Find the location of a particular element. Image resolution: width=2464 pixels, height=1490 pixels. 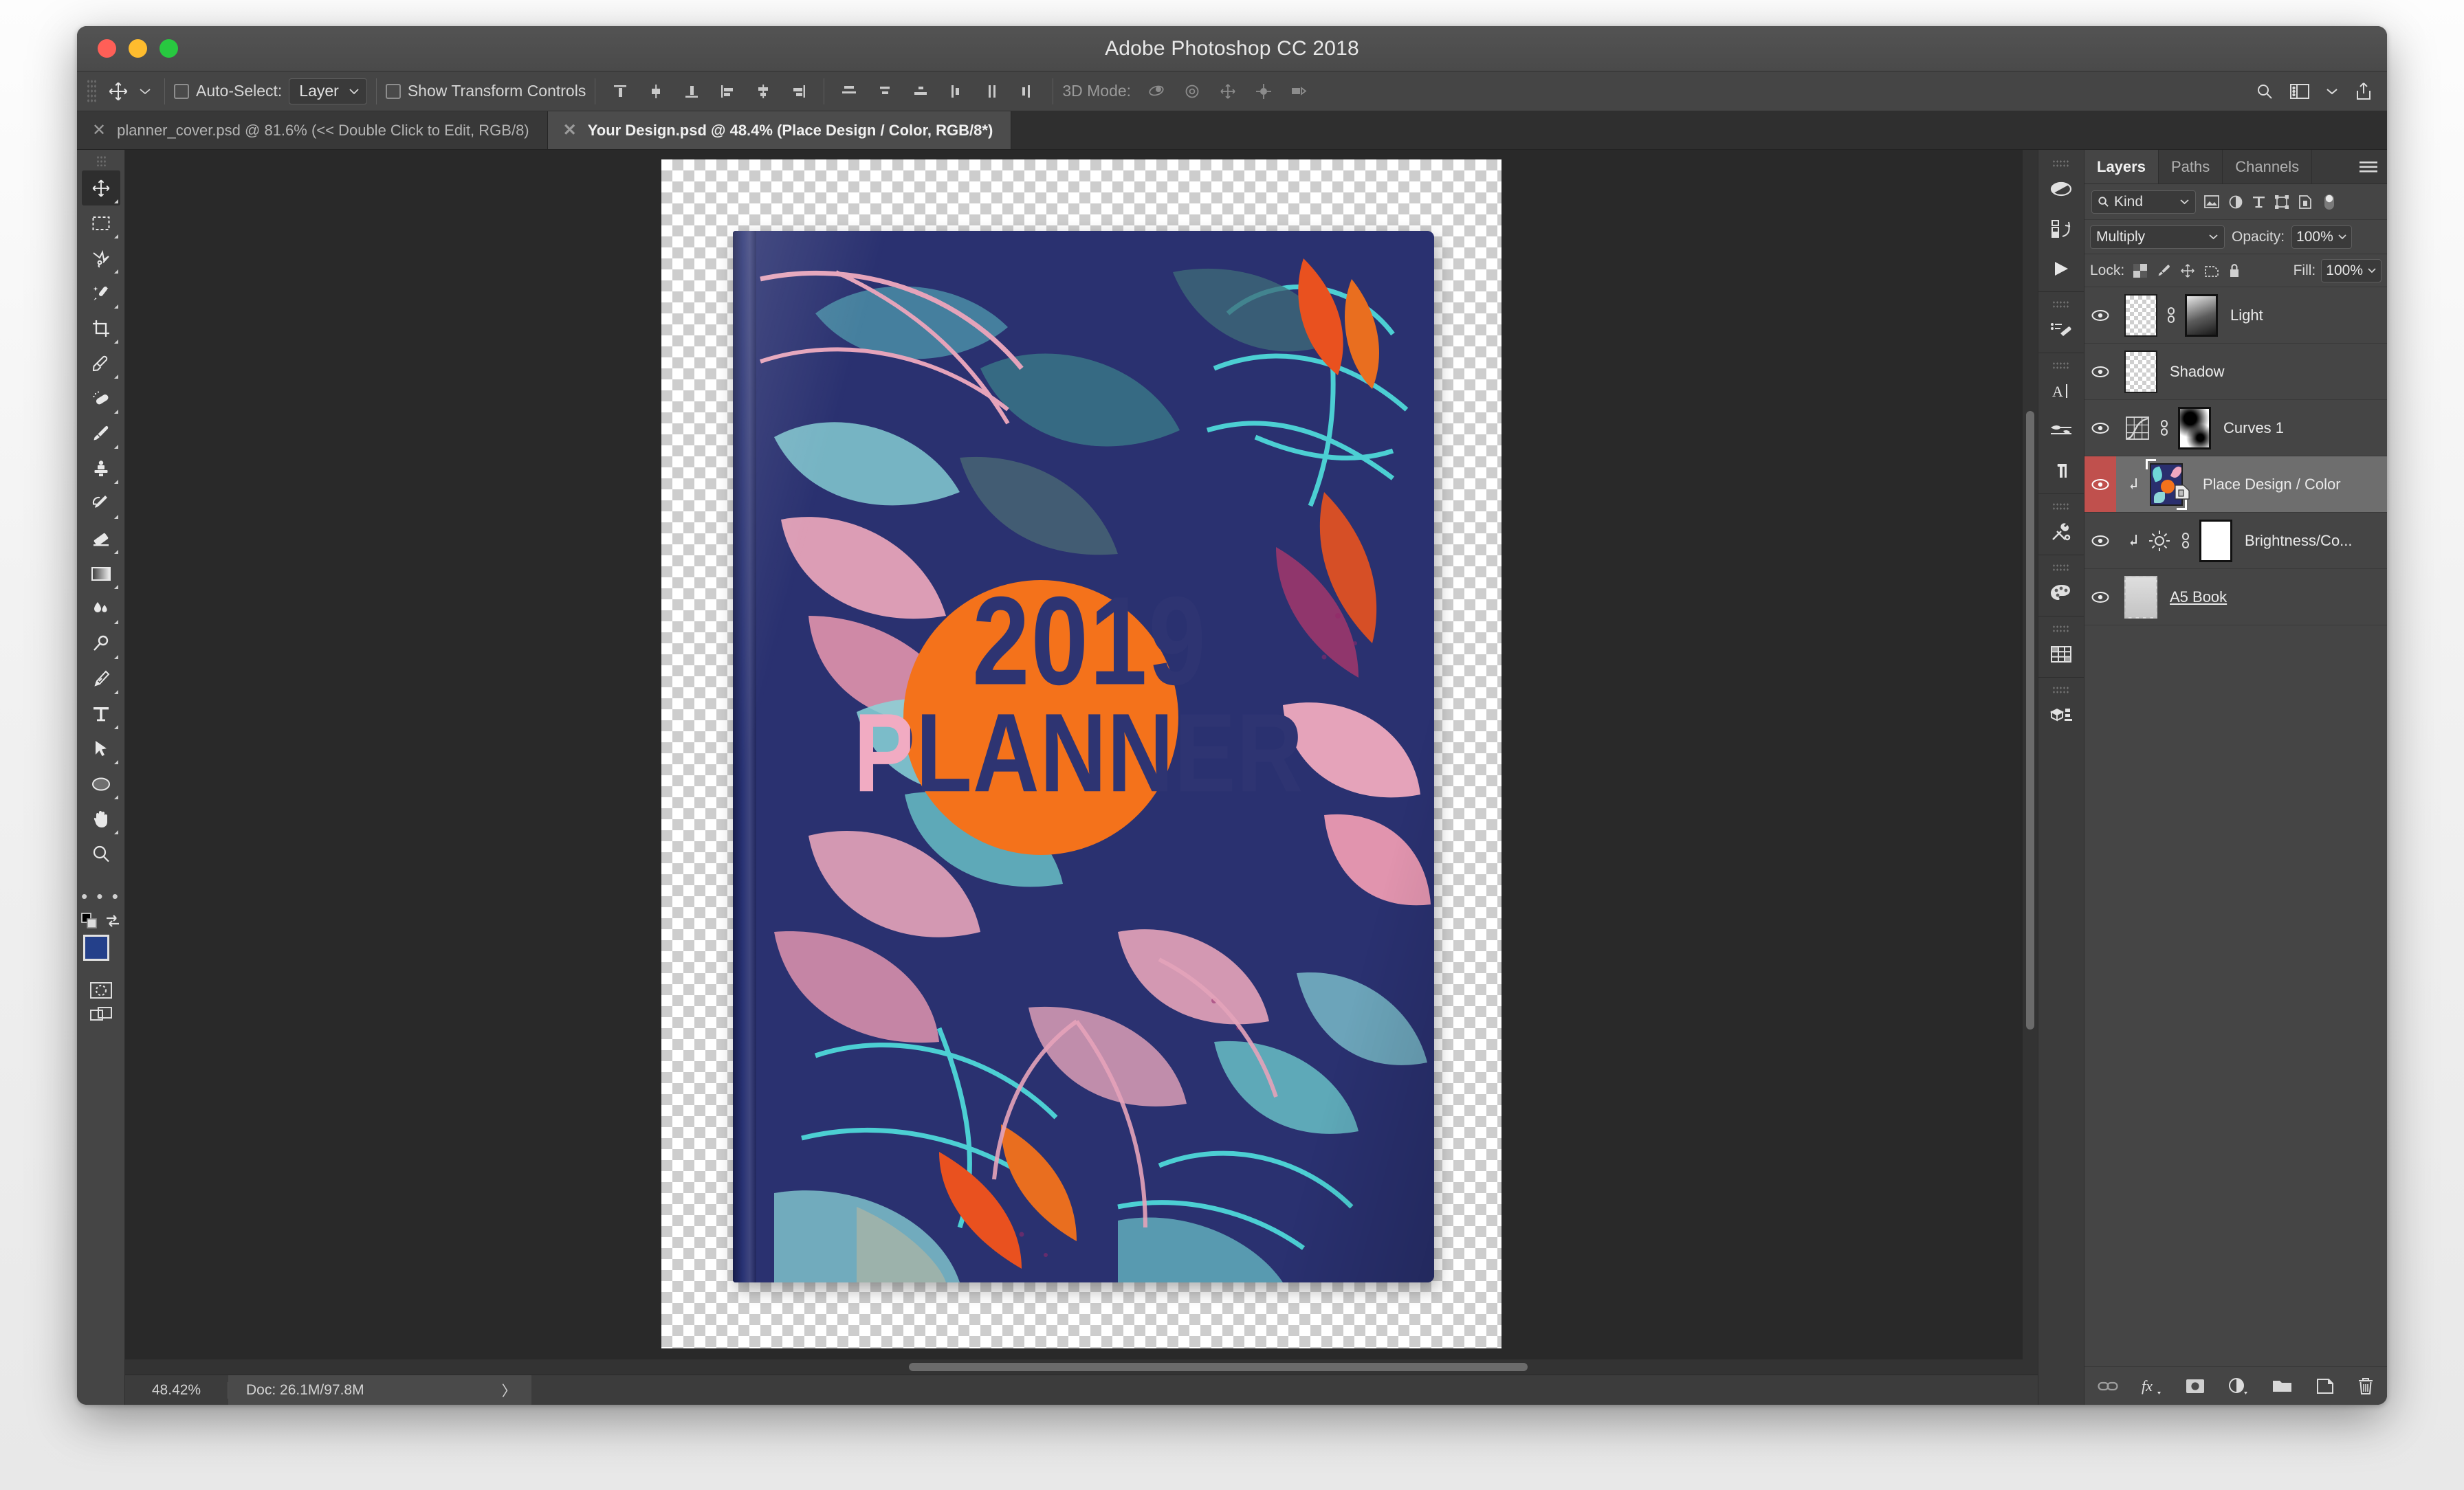

distribute-bottom-edges-icon is located at coordinates (920, 91).